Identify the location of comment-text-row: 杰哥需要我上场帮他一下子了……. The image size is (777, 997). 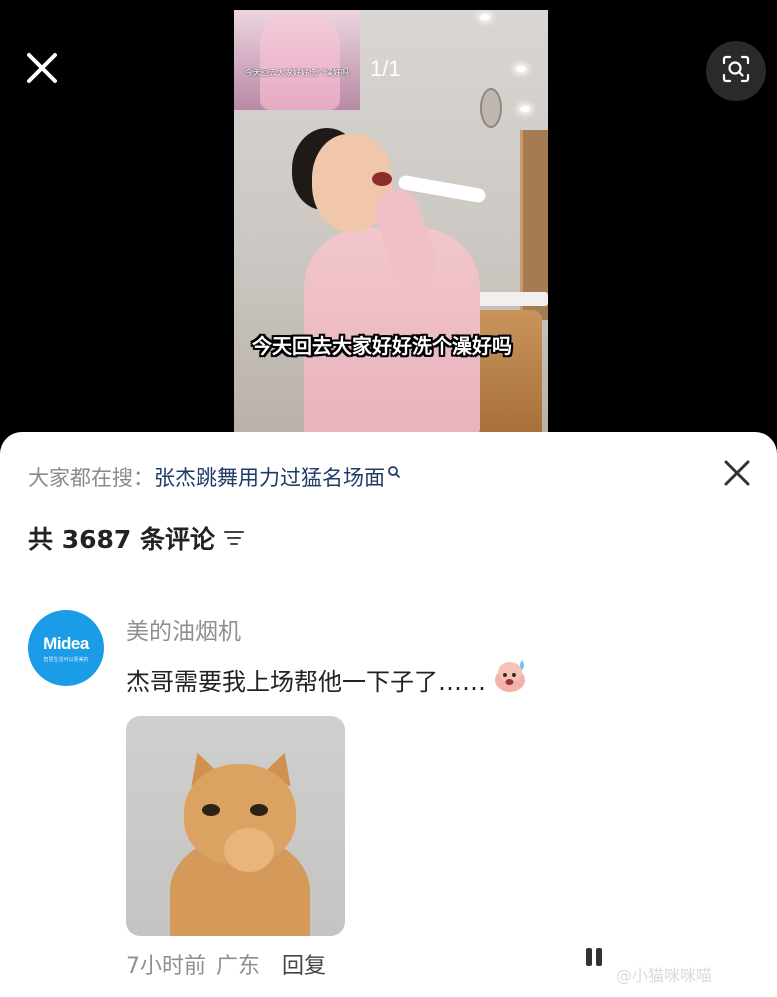
(328, 679).